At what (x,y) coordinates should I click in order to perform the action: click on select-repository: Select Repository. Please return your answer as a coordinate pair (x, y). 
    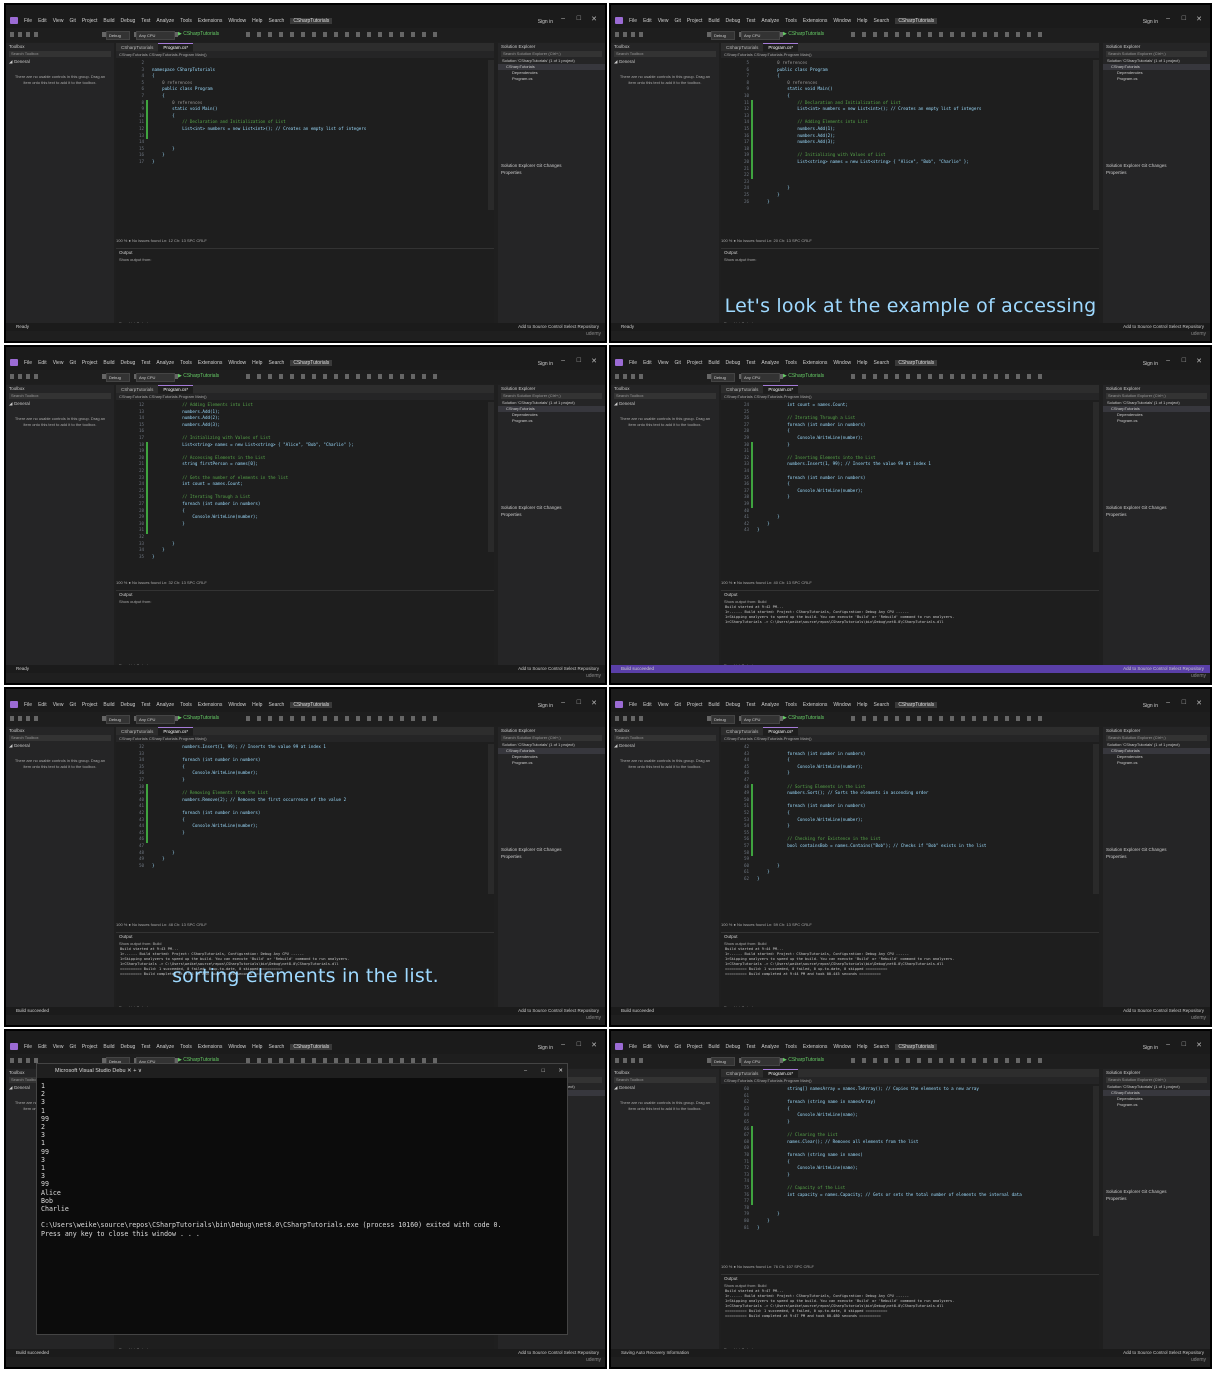
    Looking at the image, I should click on (1186, 1010).